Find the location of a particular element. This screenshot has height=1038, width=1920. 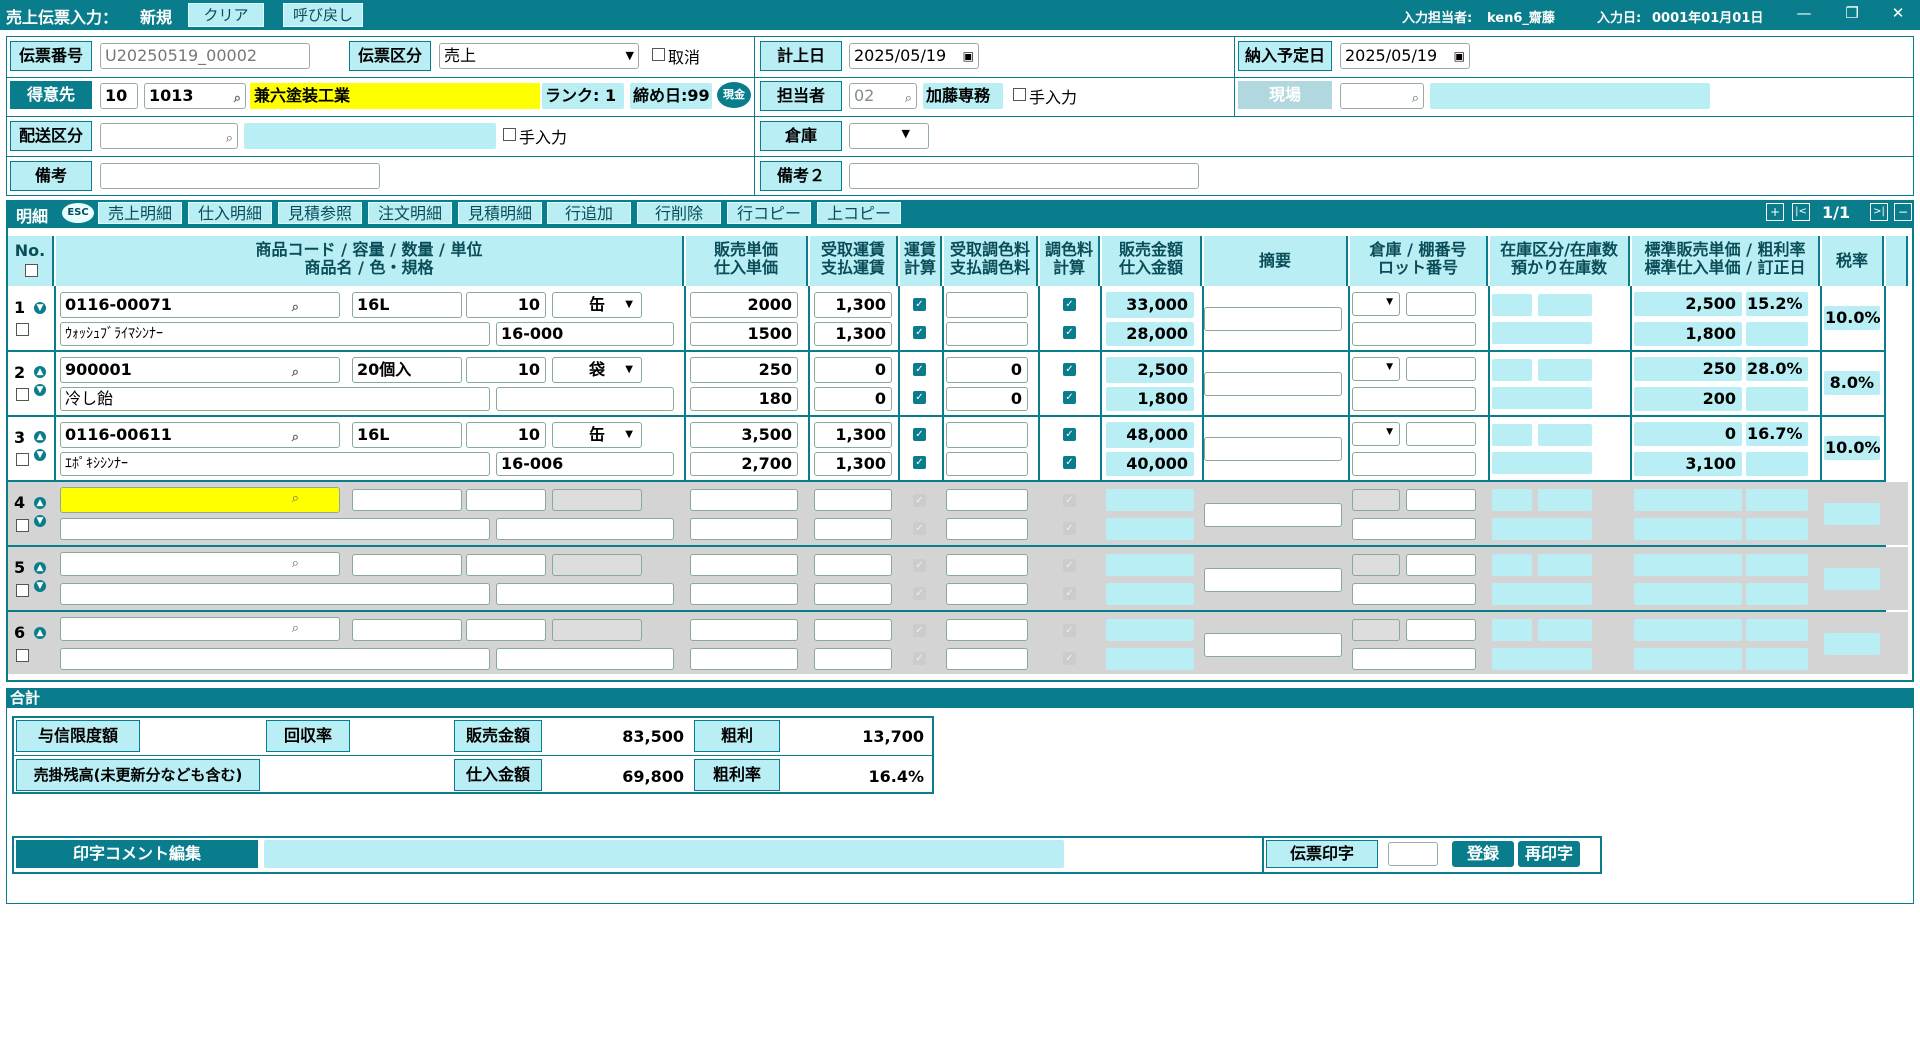

customer-code-field: 1013 ⌕ is located at coordinates (195, 96).